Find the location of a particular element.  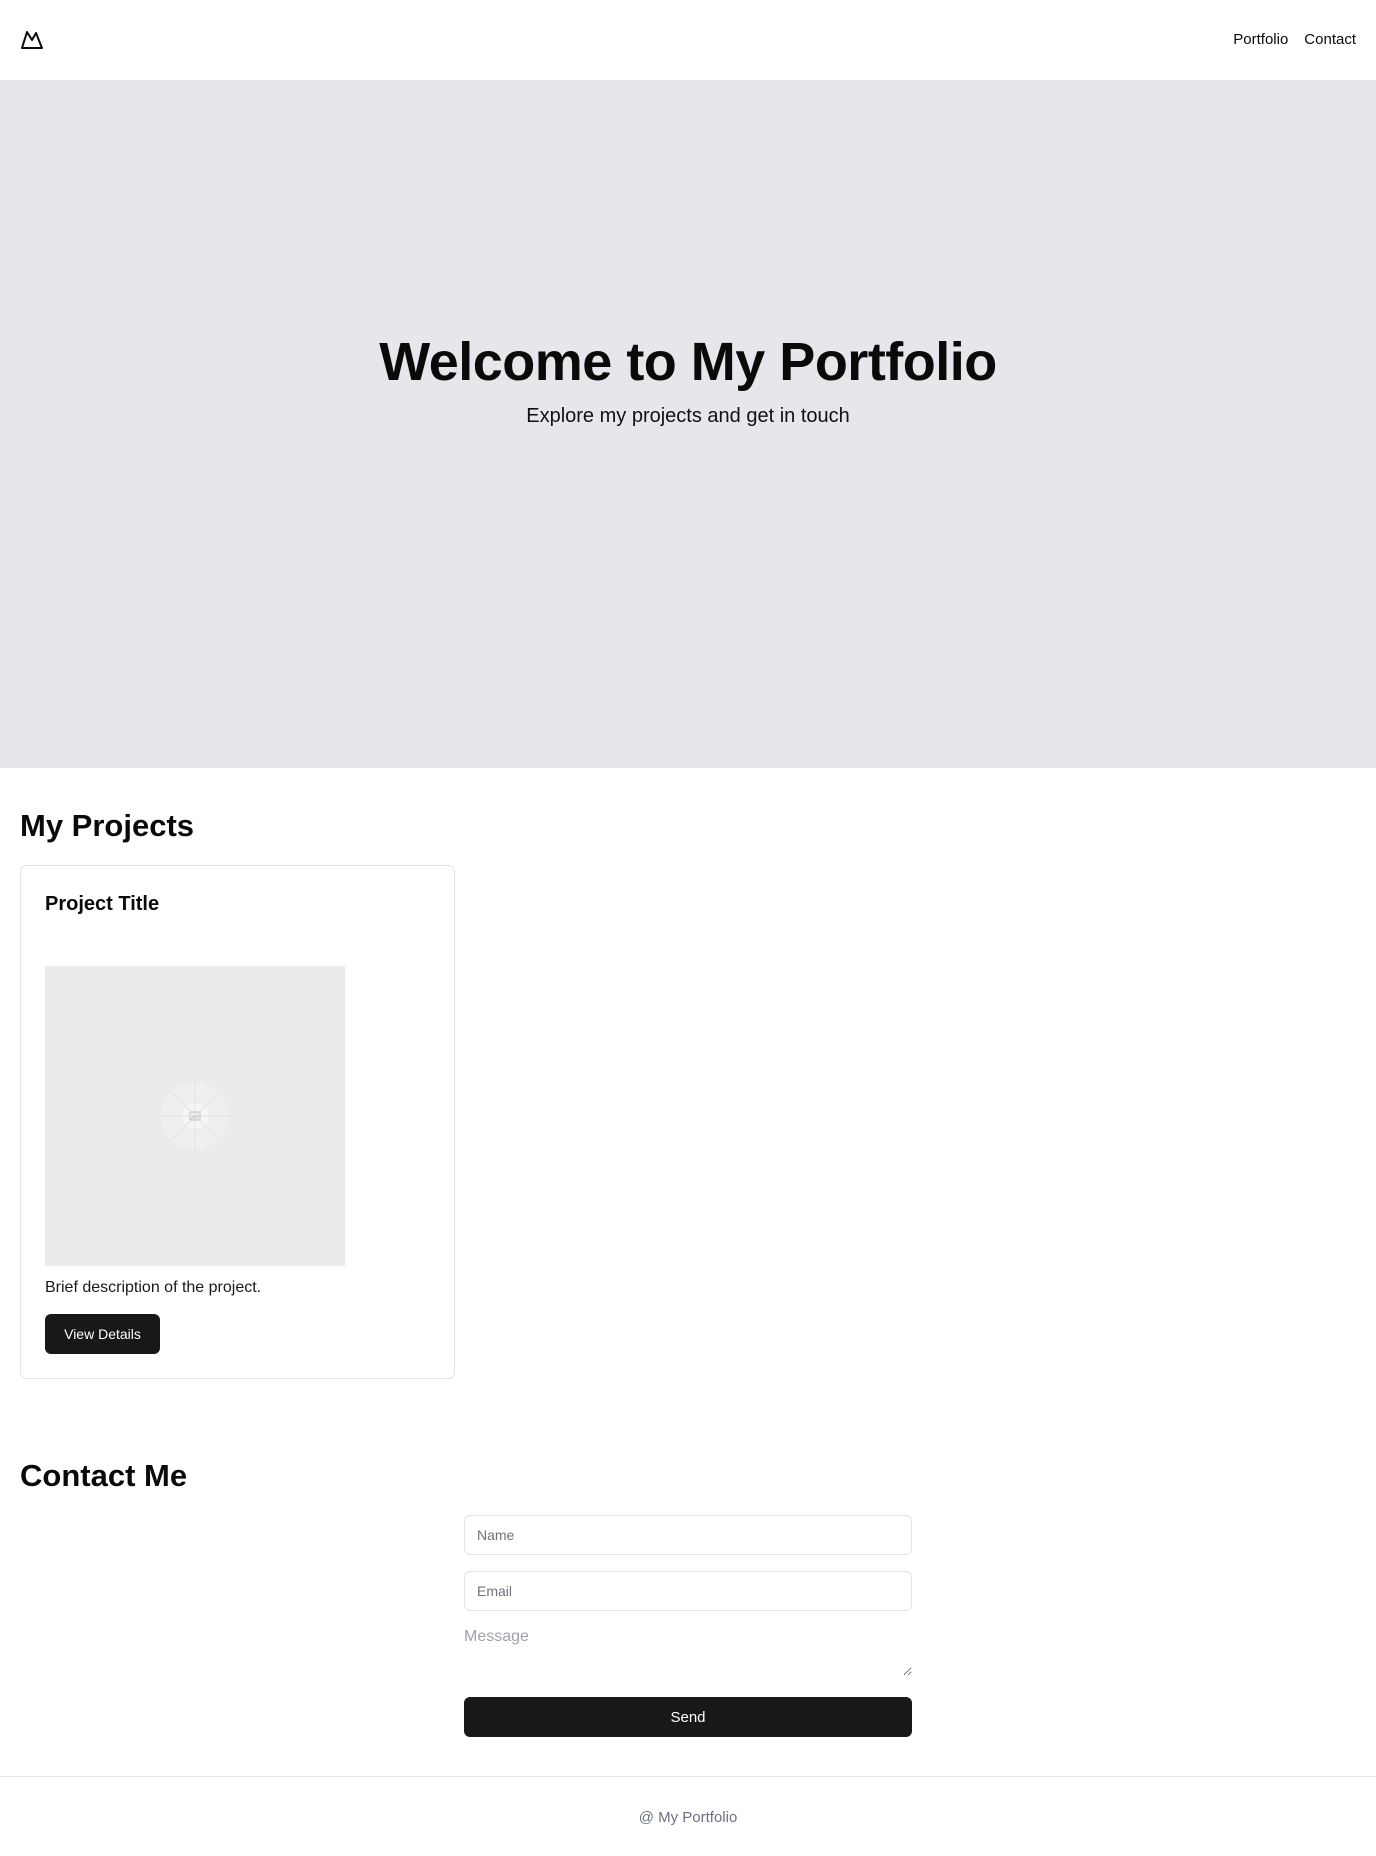

nav-link-contact: Contact is located at coordinates (1330, 40).